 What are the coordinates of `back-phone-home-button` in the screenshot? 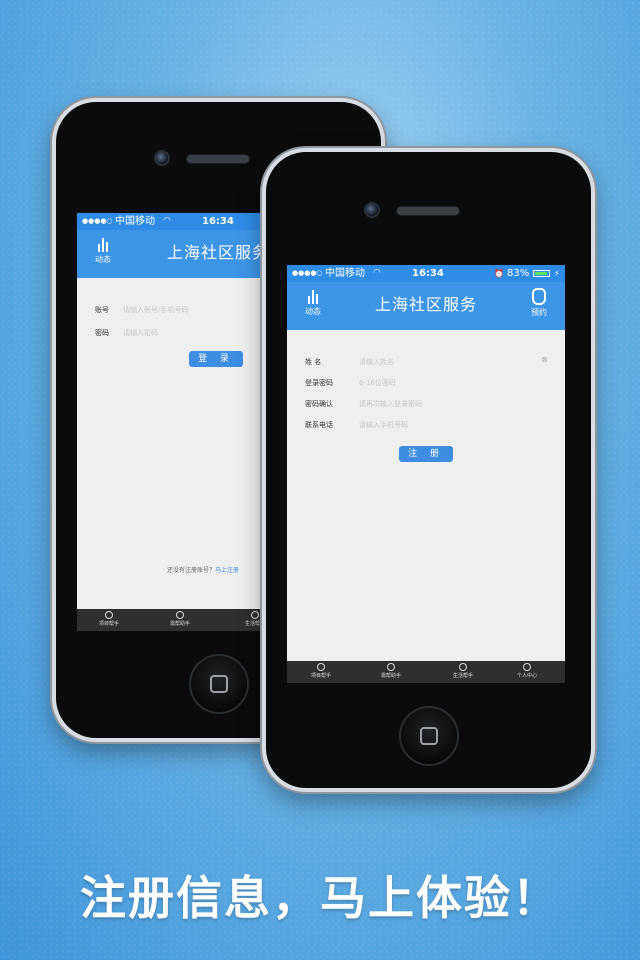 It's located at (219, 684).